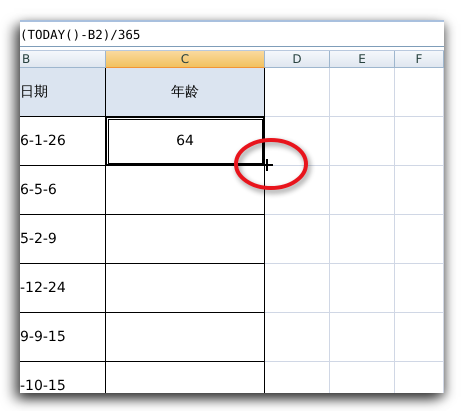 This screenshot has width=464, height=411. What do you see at coordinates (185, 141) in the screenshot?
I see `table-cell: 64` at bounding box center [185, 141].